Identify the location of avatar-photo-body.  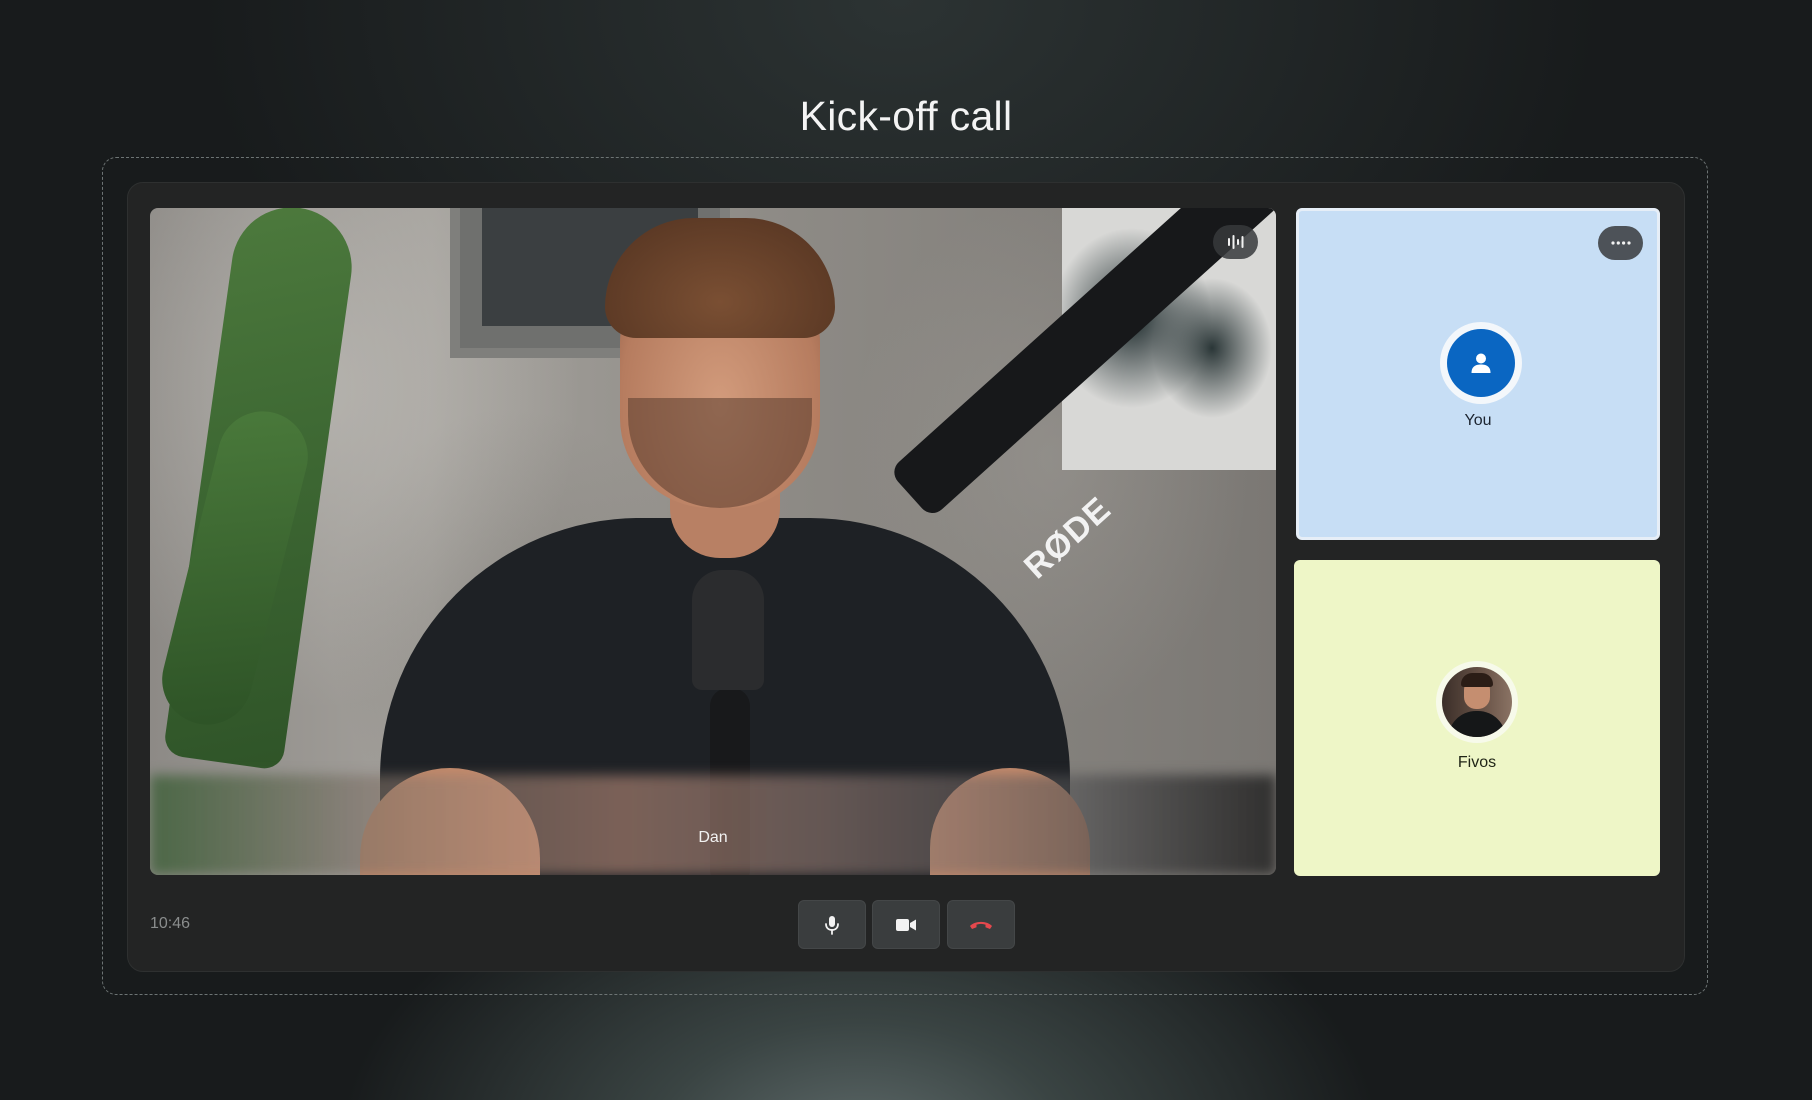
(1477, 724).